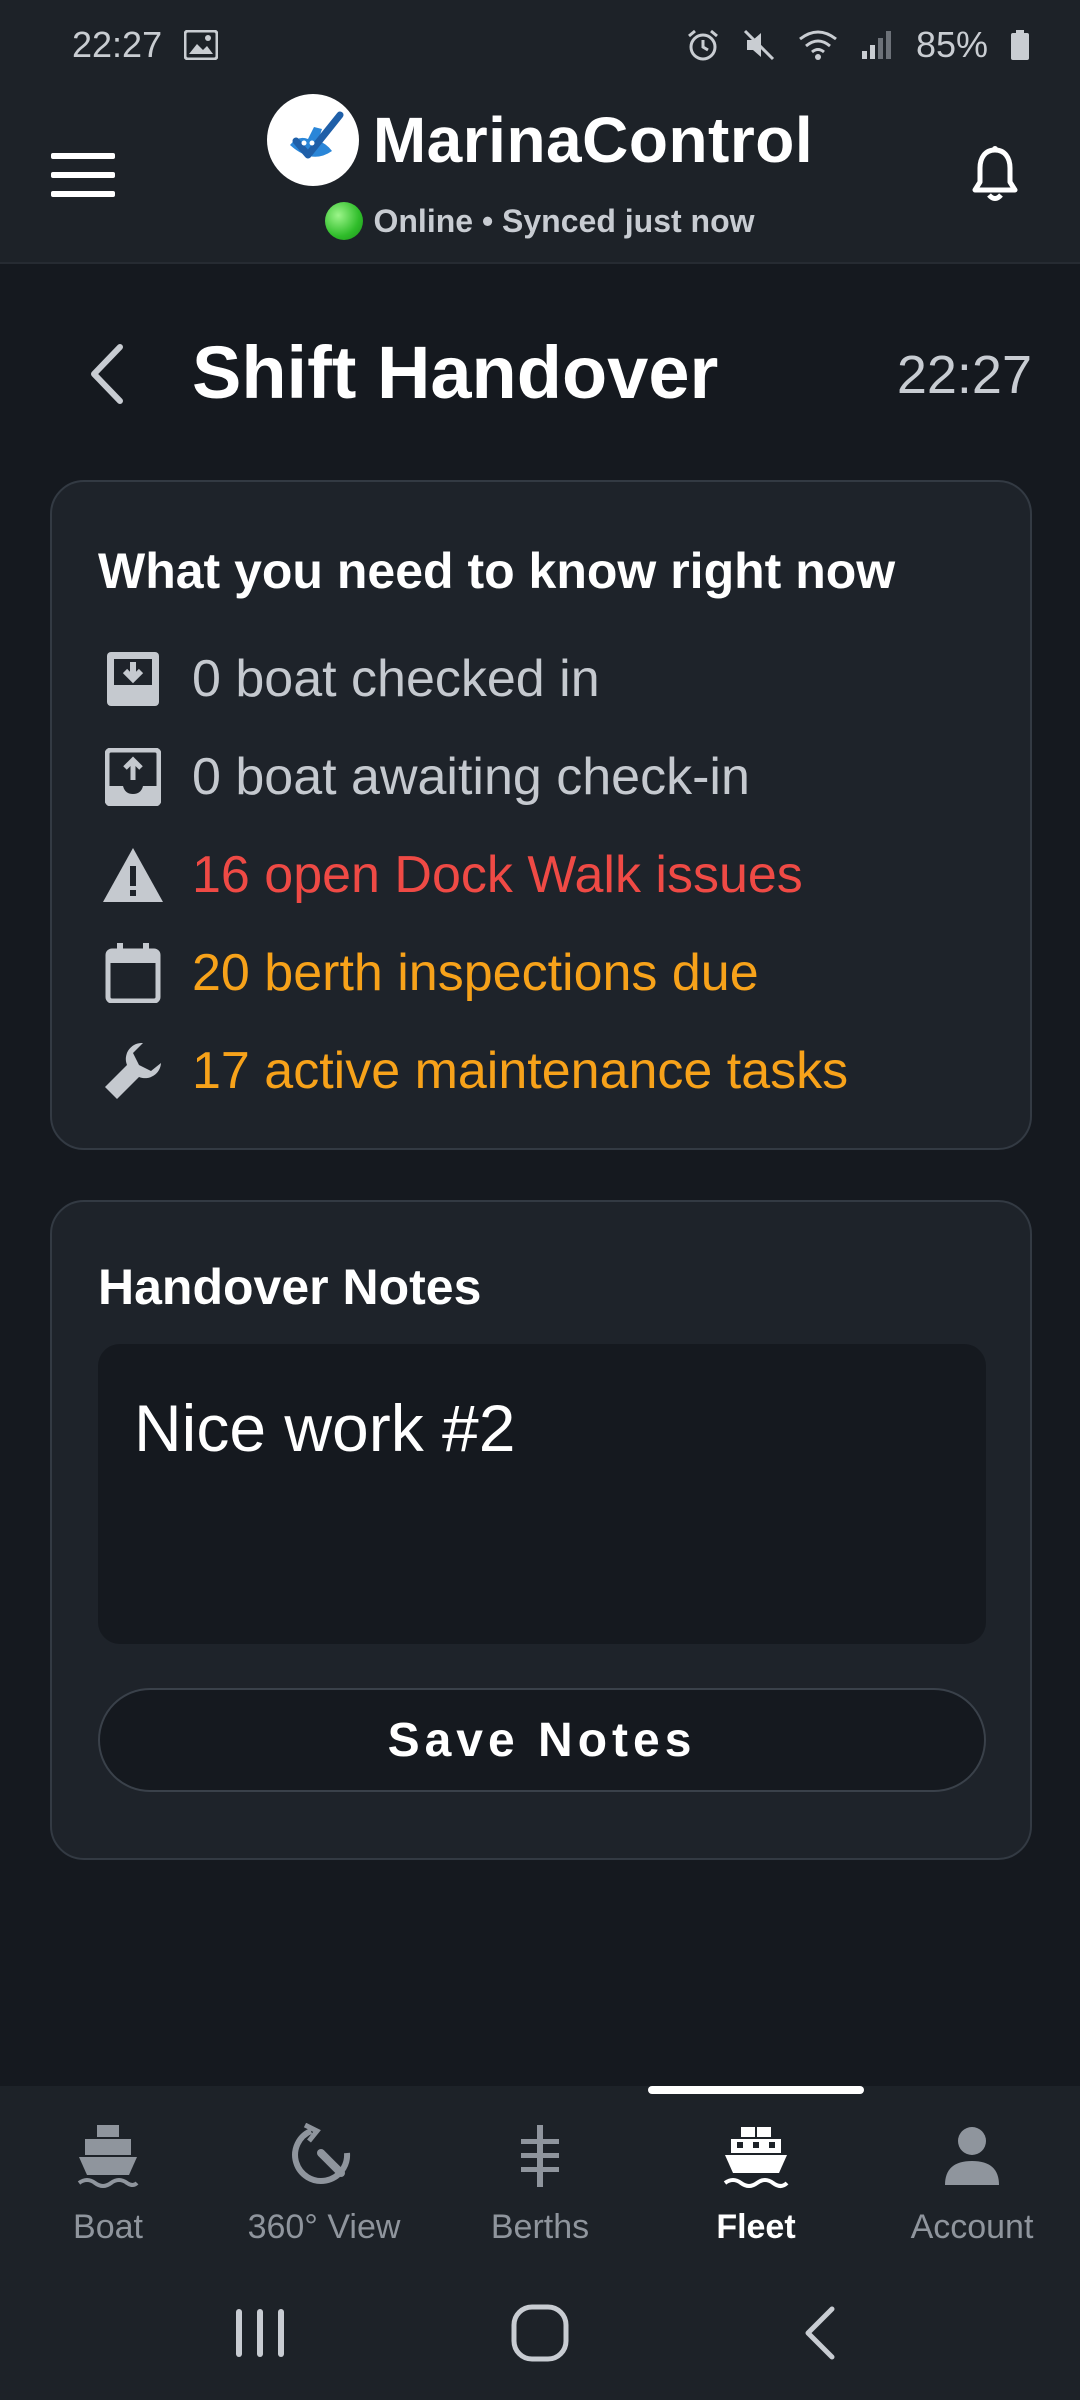  I want to click on home-button, so click(540, 2333).